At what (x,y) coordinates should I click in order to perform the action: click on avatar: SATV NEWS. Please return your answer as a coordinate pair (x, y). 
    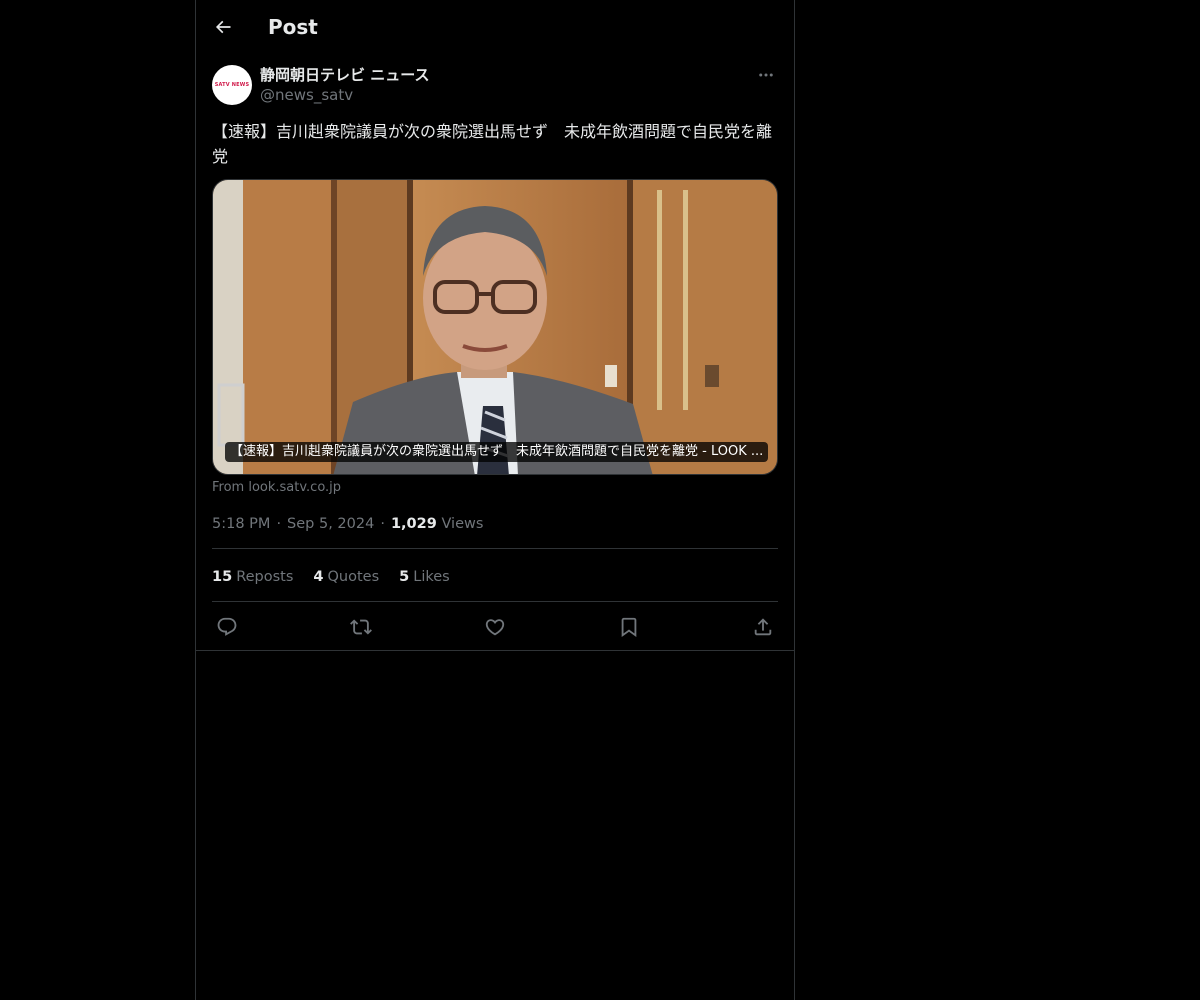
    Looking at the image, I should click on (232, 85).